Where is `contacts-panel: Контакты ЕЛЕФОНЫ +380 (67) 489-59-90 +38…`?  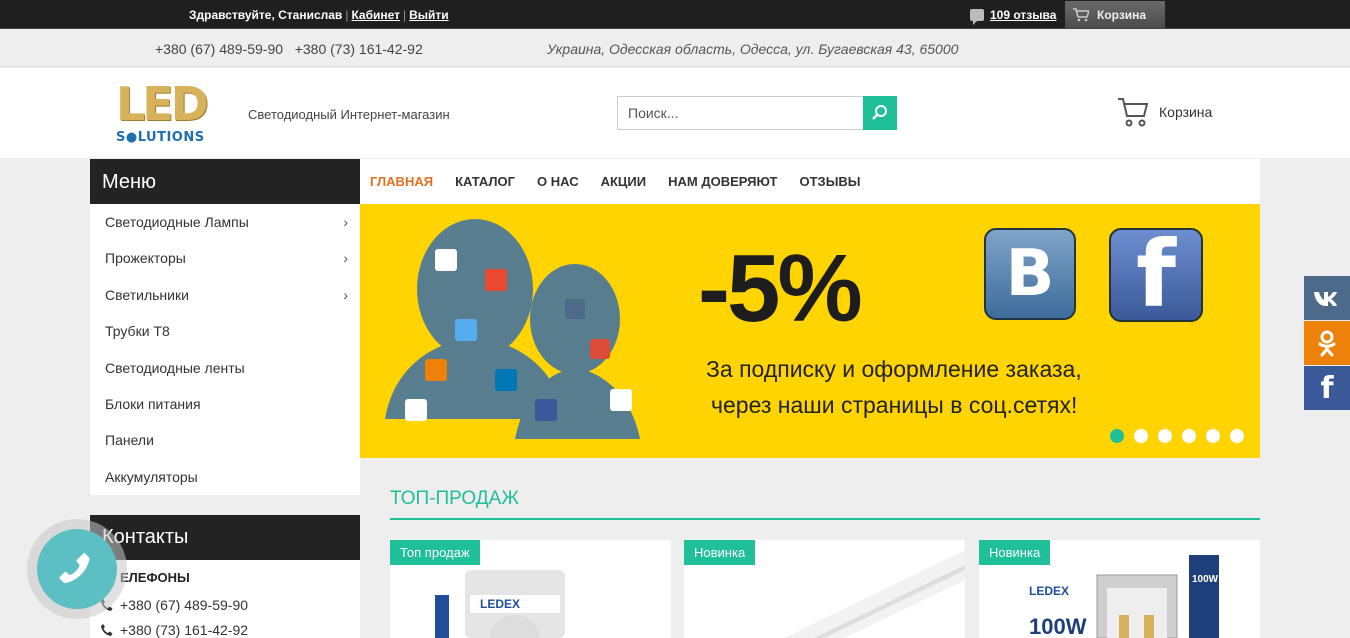
contacts-panel: Контакты ЕЛЕФОНЫ +380 (67) 489-59-90 +38… is located at coordinates (225, 576).